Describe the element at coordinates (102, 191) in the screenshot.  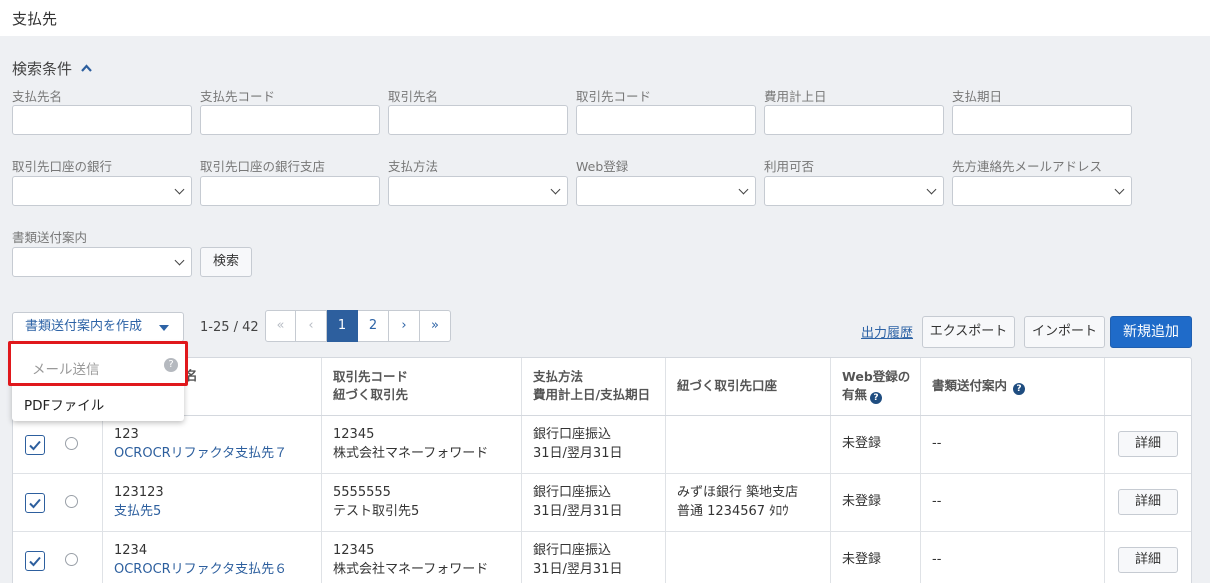
I see `partner-bank-select` at that location.